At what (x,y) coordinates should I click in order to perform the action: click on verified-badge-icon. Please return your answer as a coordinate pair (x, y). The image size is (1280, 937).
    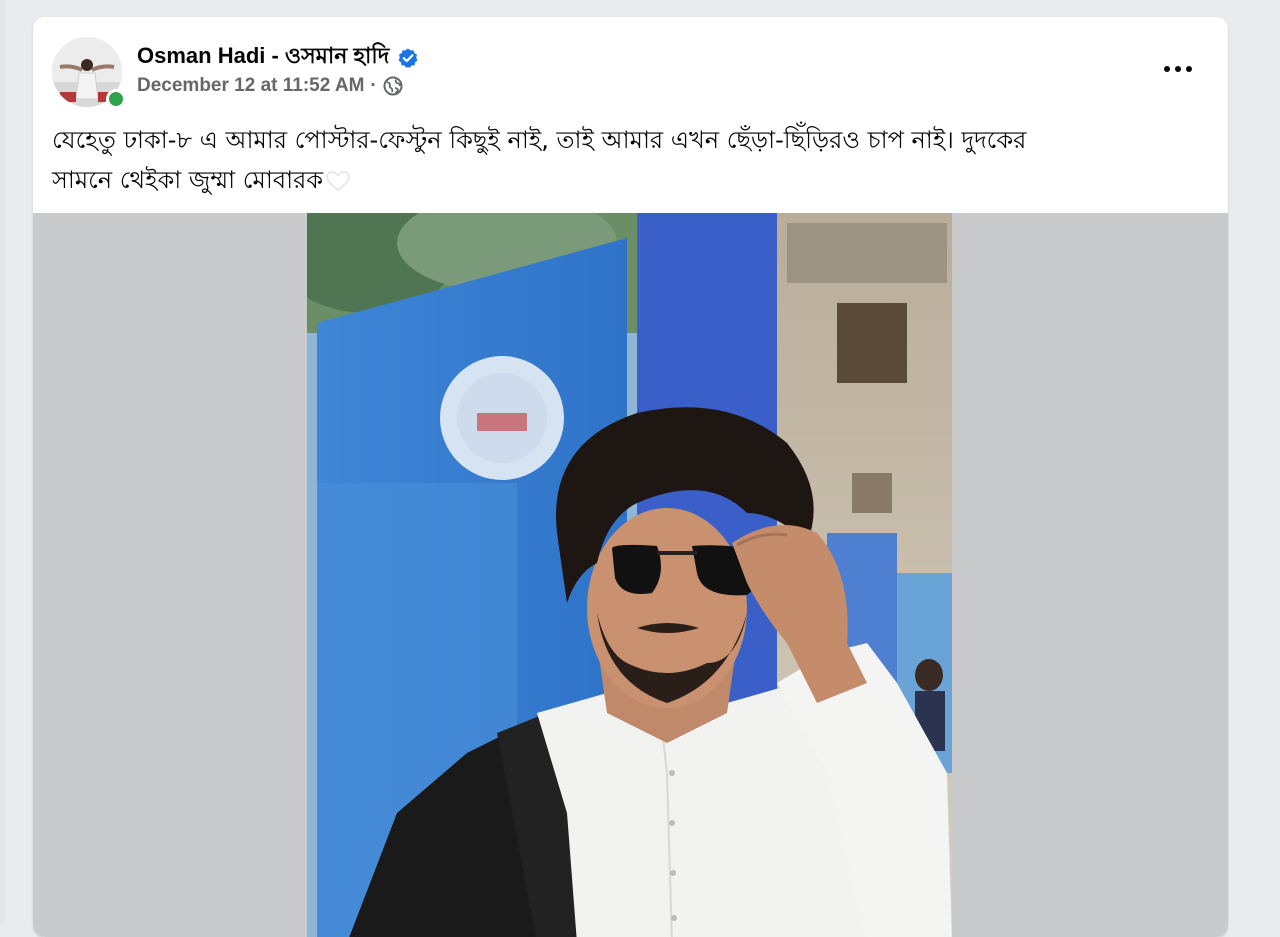
    Looking at the image, I should click on (408, 58).